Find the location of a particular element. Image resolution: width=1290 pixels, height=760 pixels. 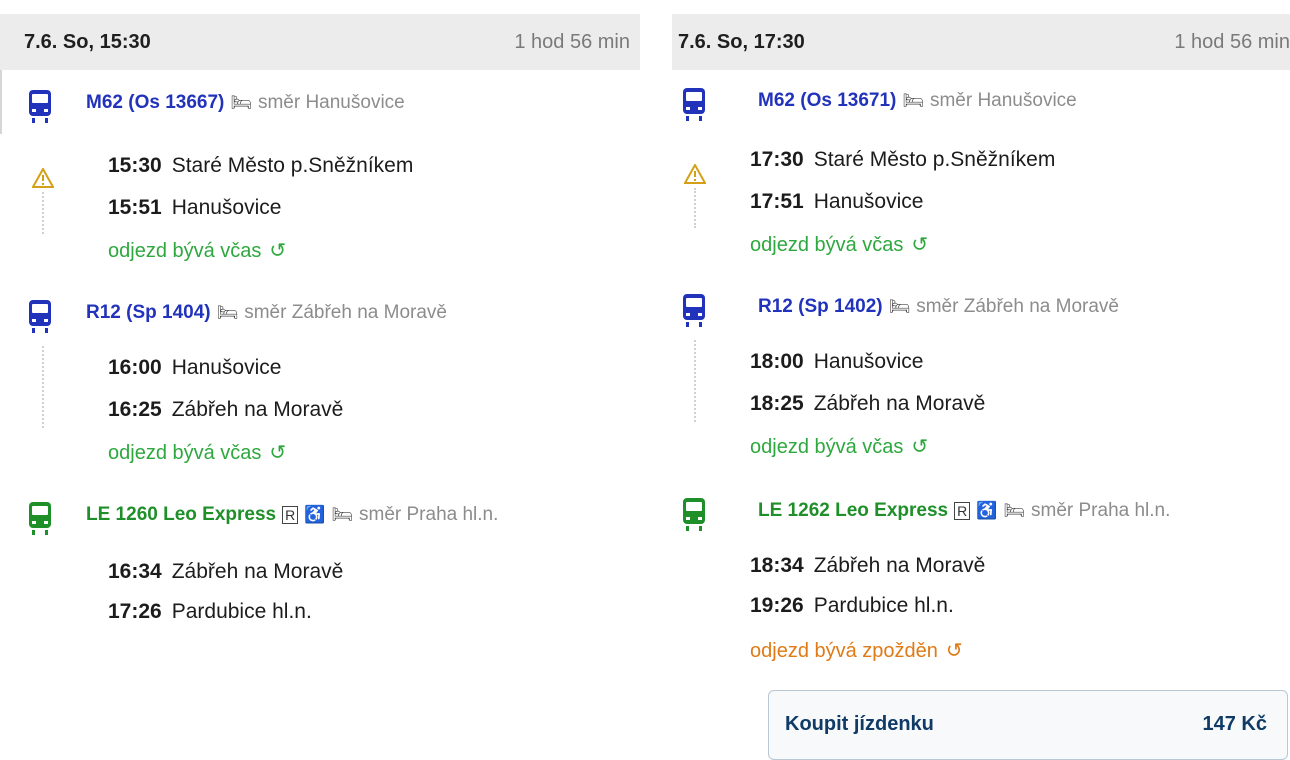

stop-row: 16:25 Zábřeh na Moravě is located at coordinates (225, 410).